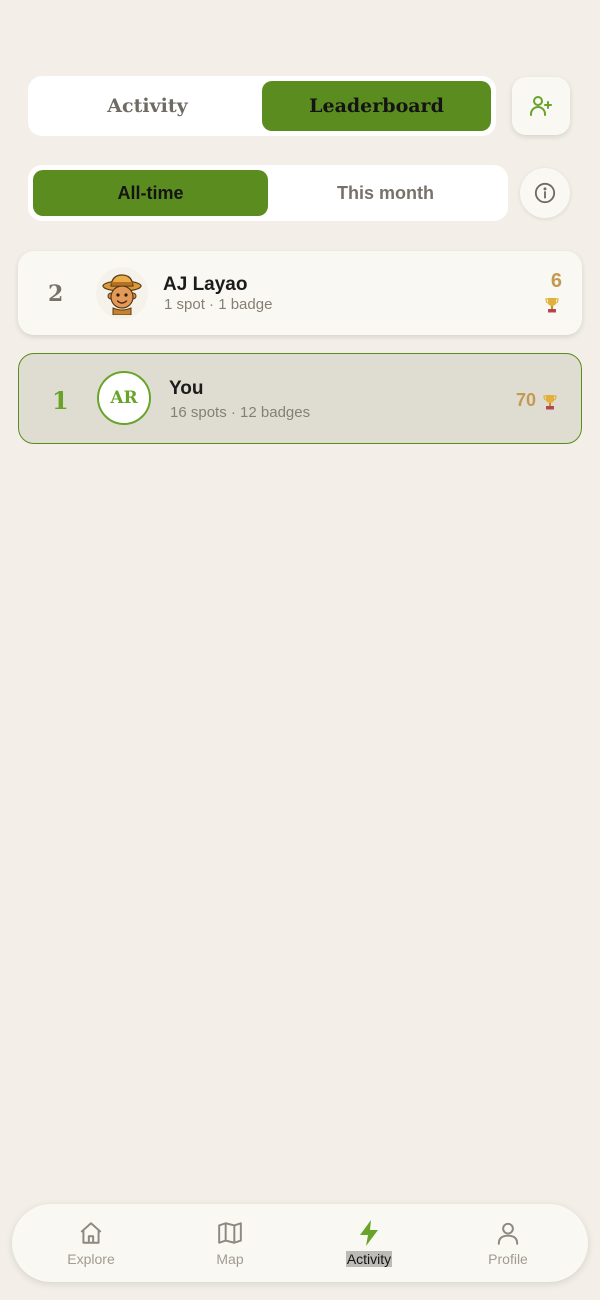 This screenshot has height=1300, width=600. What do you see at coordinates (300, 1243) in the screenshot?
I see `bottom-nav: Explore Map Activity Profile` at bounding box center [300, 1243].